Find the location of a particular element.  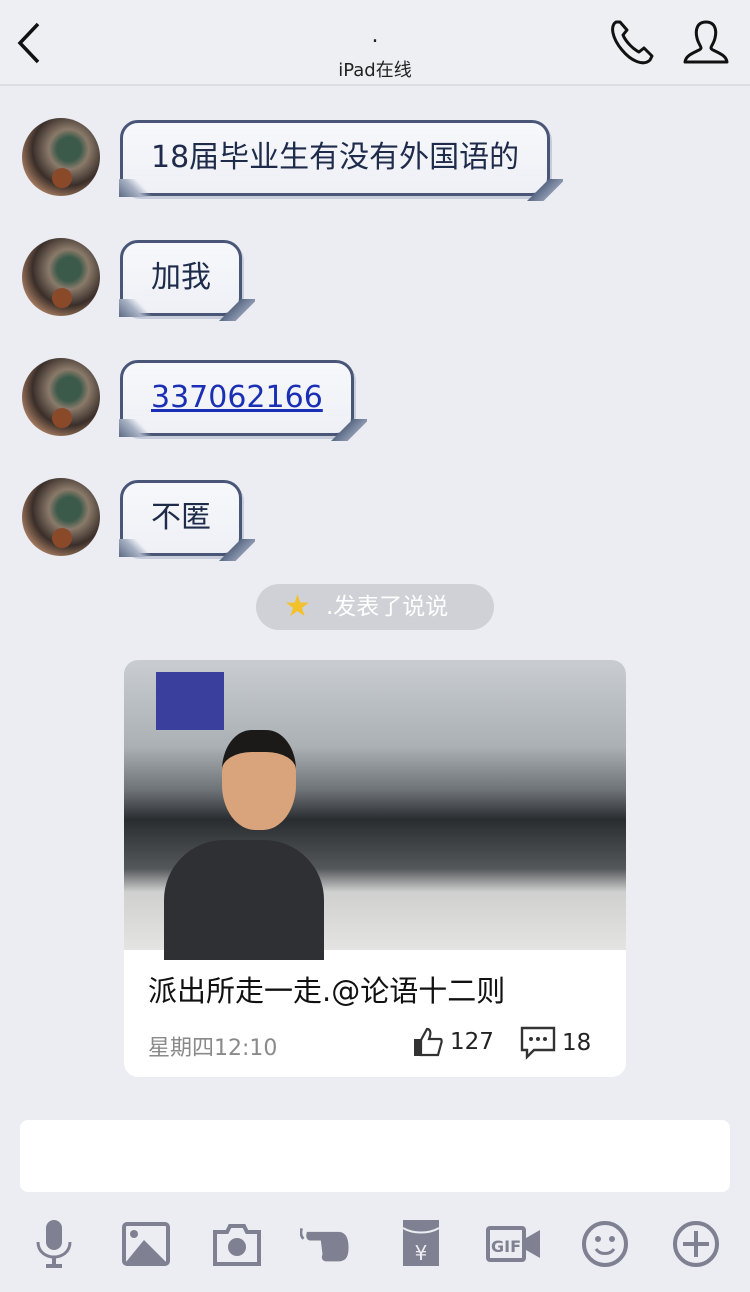

poke-icon is located at coordinates (326, 1244).